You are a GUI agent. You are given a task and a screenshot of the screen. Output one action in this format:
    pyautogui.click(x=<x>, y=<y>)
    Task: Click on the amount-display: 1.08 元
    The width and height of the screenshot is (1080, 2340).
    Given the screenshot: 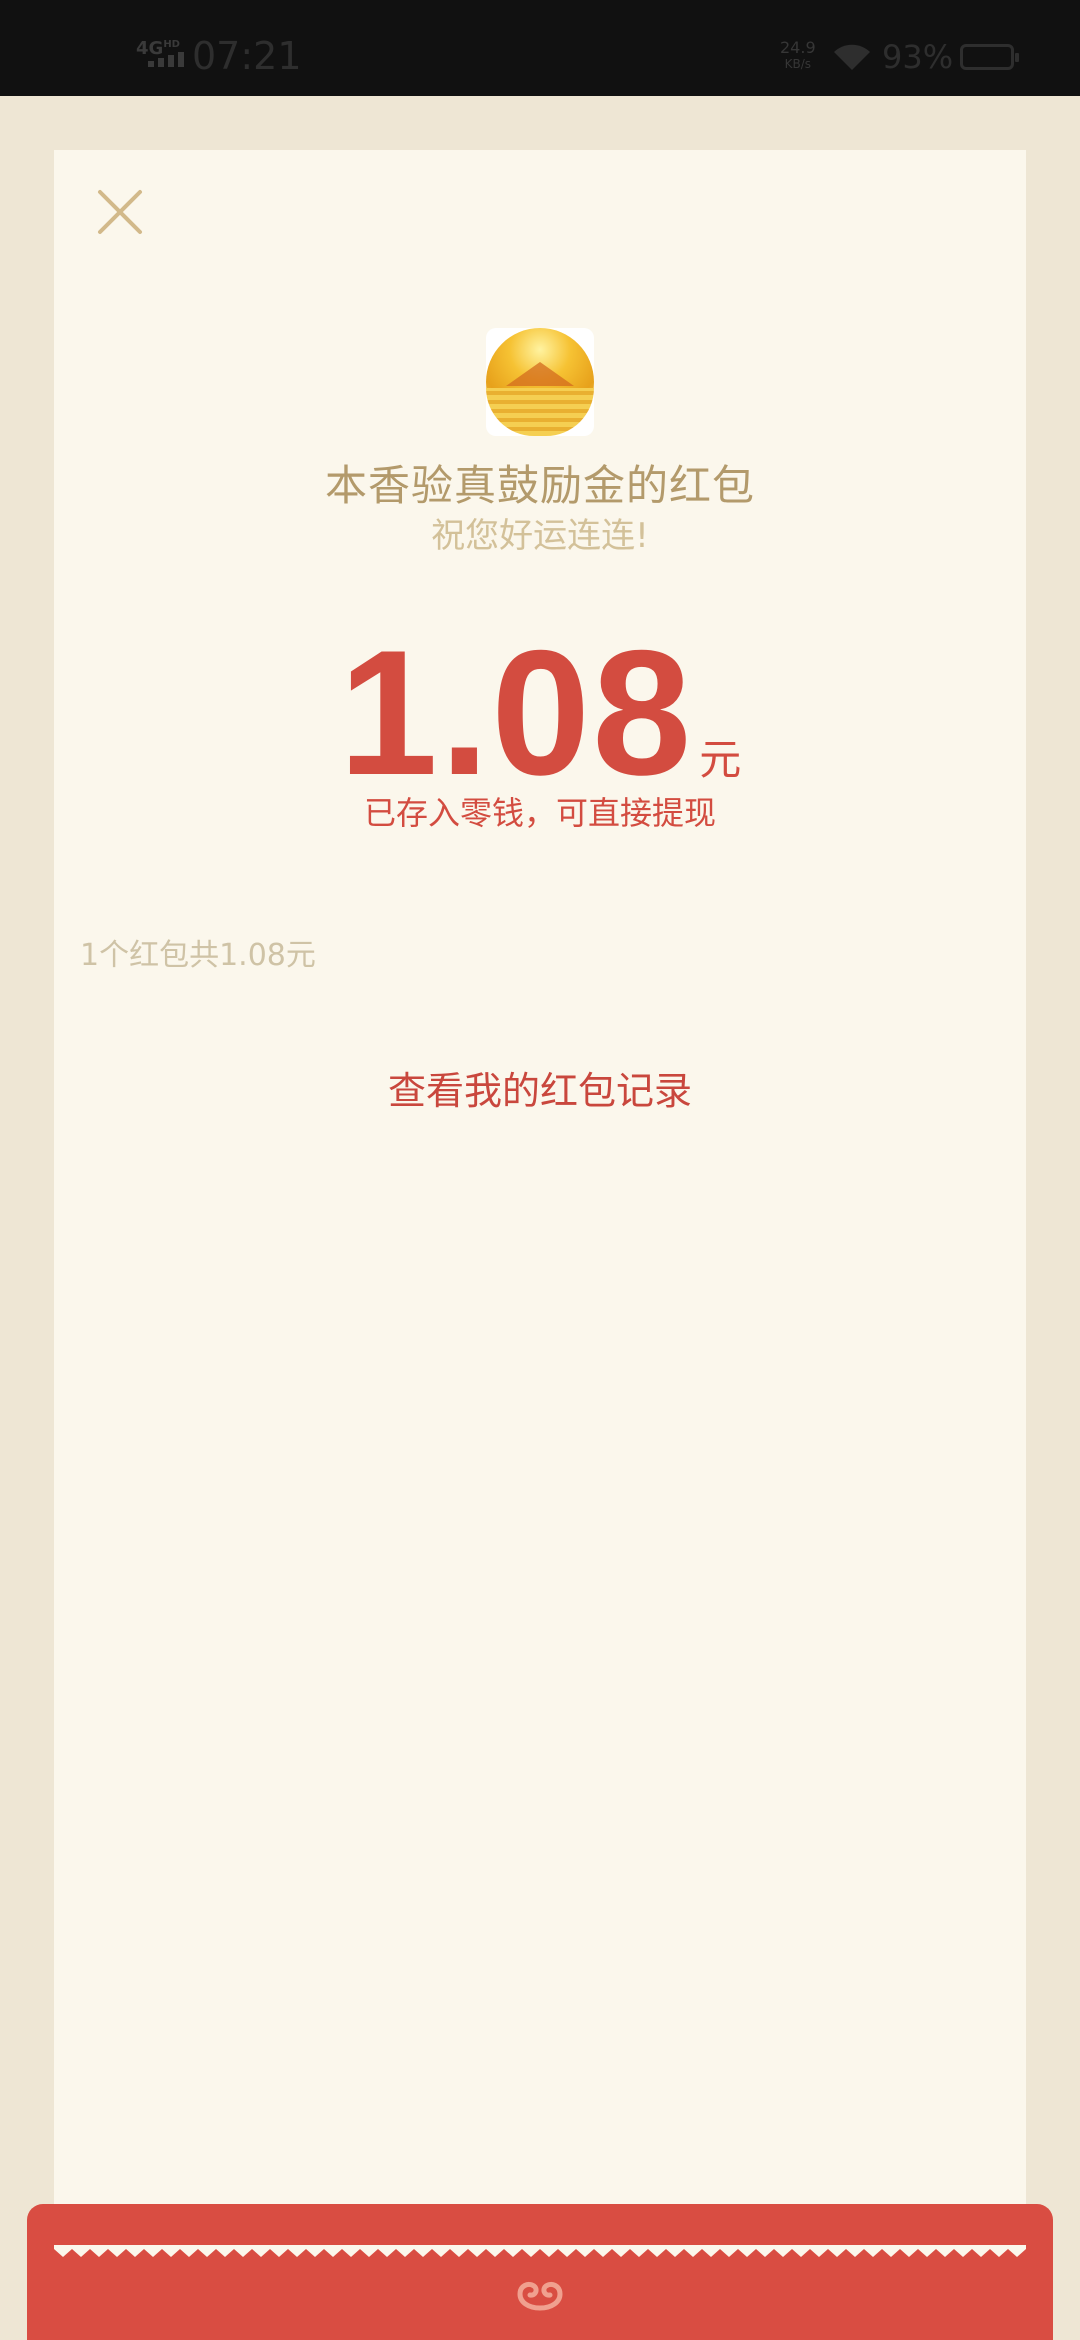 What is the action you would take?
    pyautogui.click(x=540, y=712)
    